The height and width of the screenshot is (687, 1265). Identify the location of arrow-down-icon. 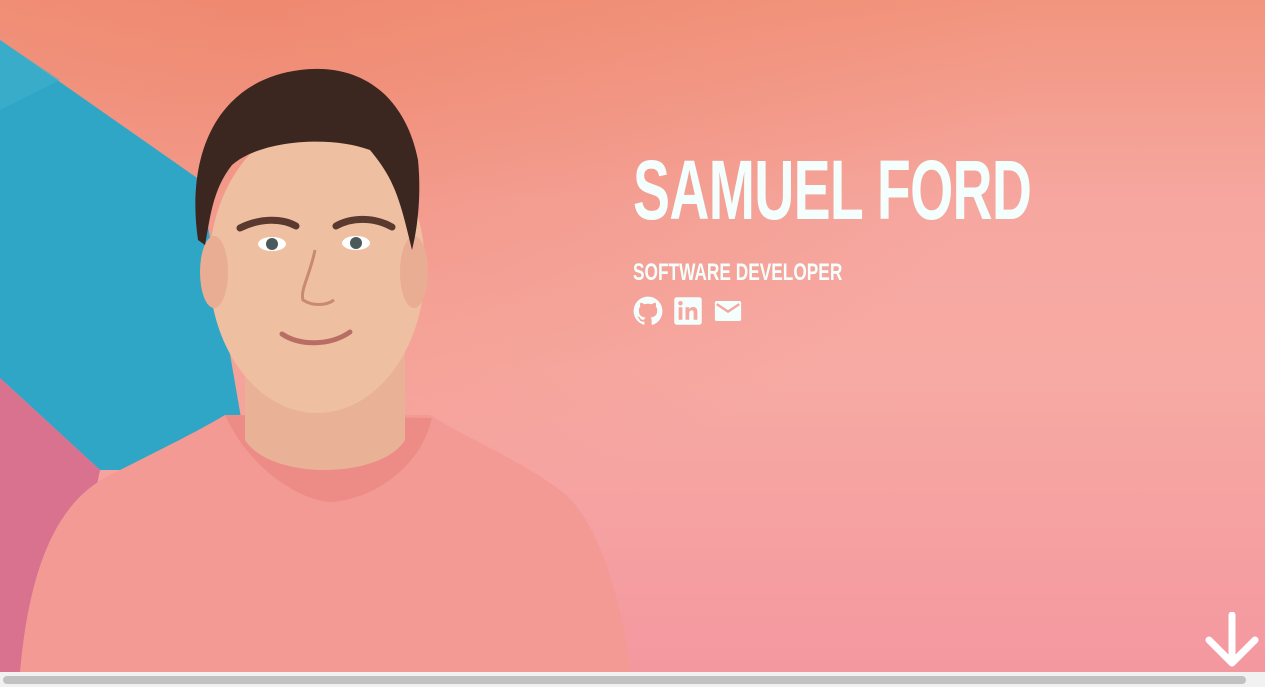
(1232, 639).